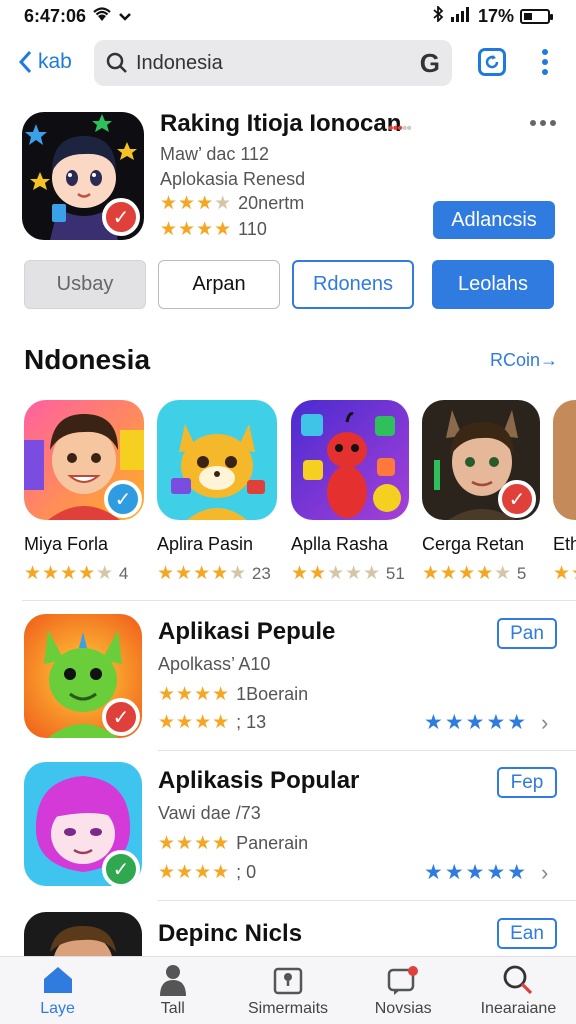 This screenshot has height=1024, width=576. I want to click on rating-value: 23, so click(261, 573).